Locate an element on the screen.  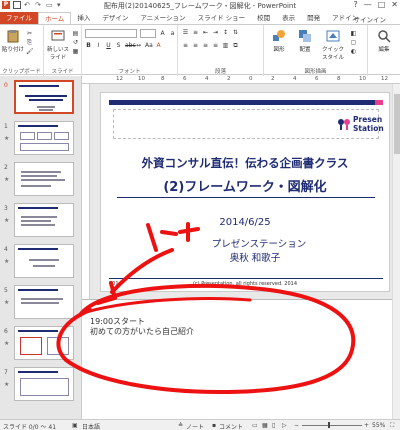
cut-icon: ✂ is located at coordinates (29, 33).